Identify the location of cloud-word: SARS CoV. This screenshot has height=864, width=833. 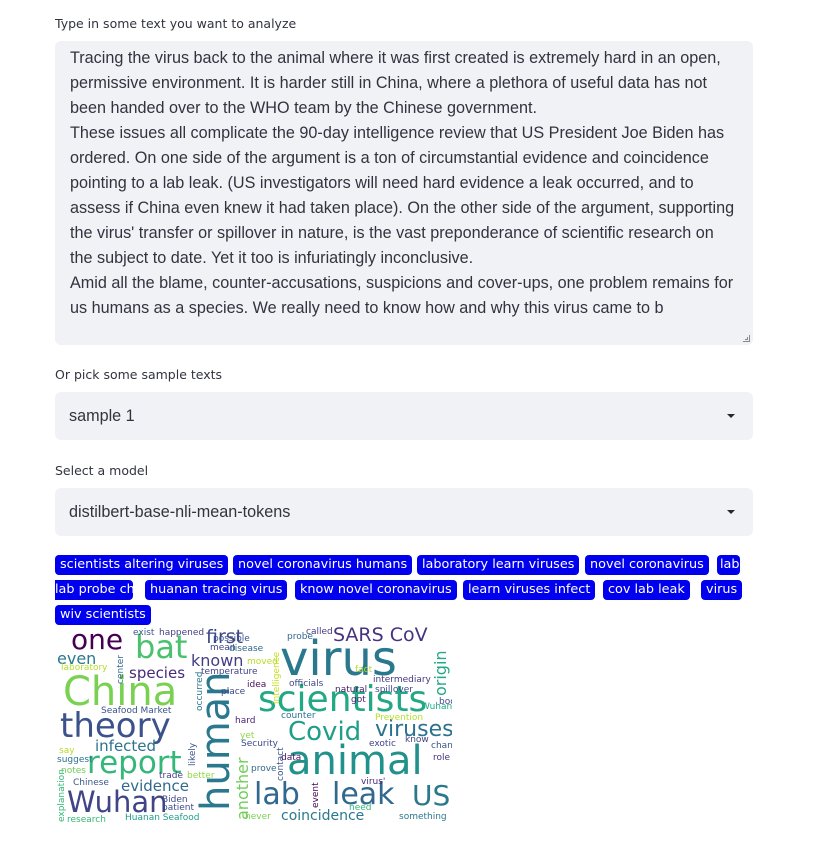
(380, 636).